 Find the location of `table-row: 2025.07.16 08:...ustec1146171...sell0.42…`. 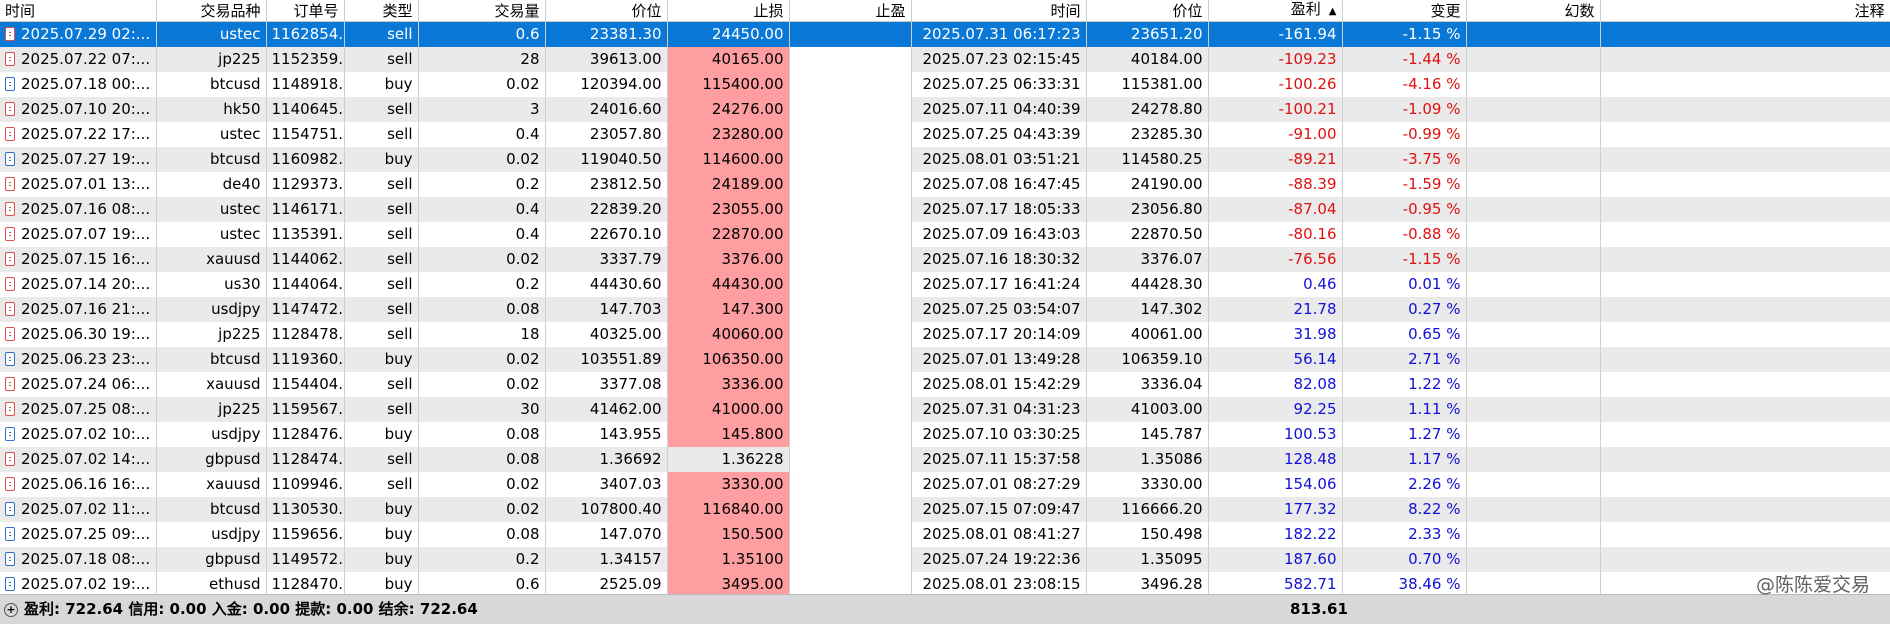

table-row: 2025.07.16 08:...ustec1146171...sell0.42… is located at coordinates (945, 209).